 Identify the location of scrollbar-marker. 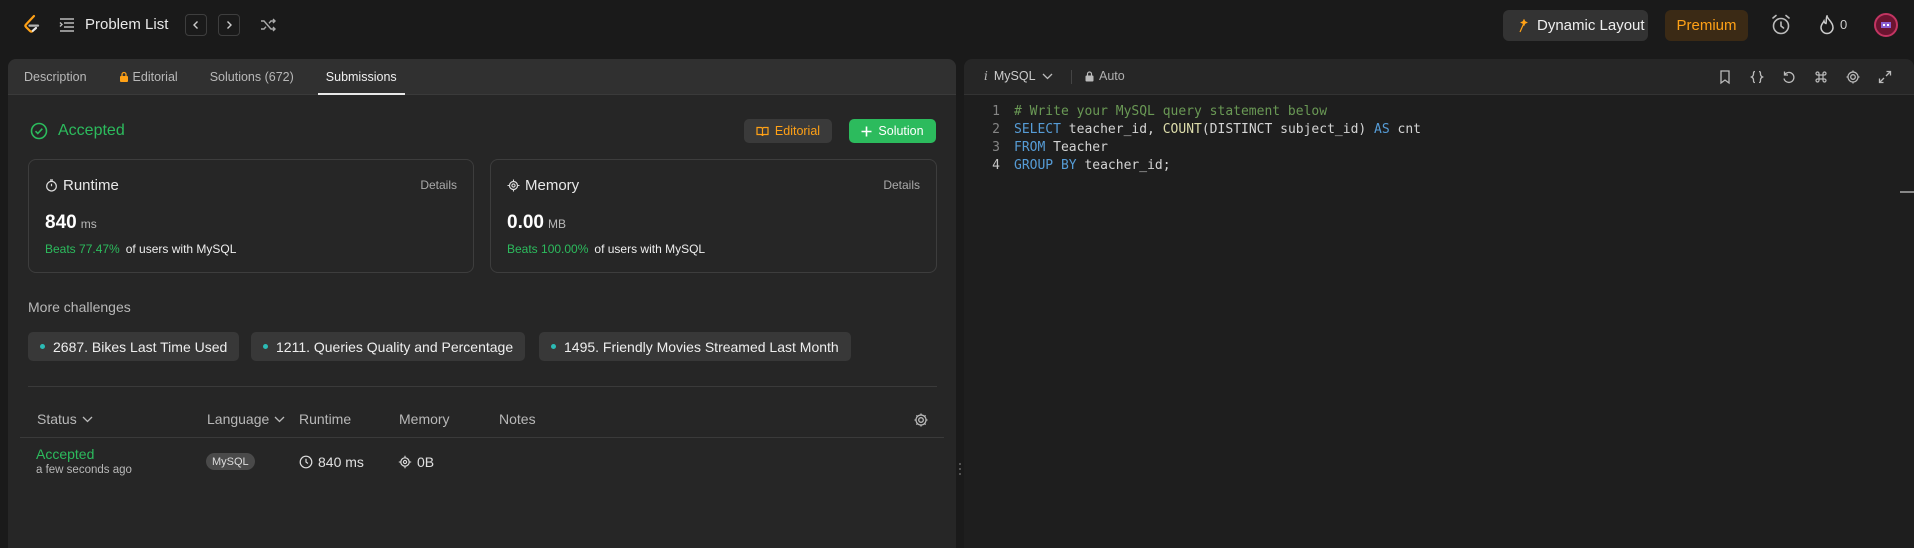
(1907, 192).